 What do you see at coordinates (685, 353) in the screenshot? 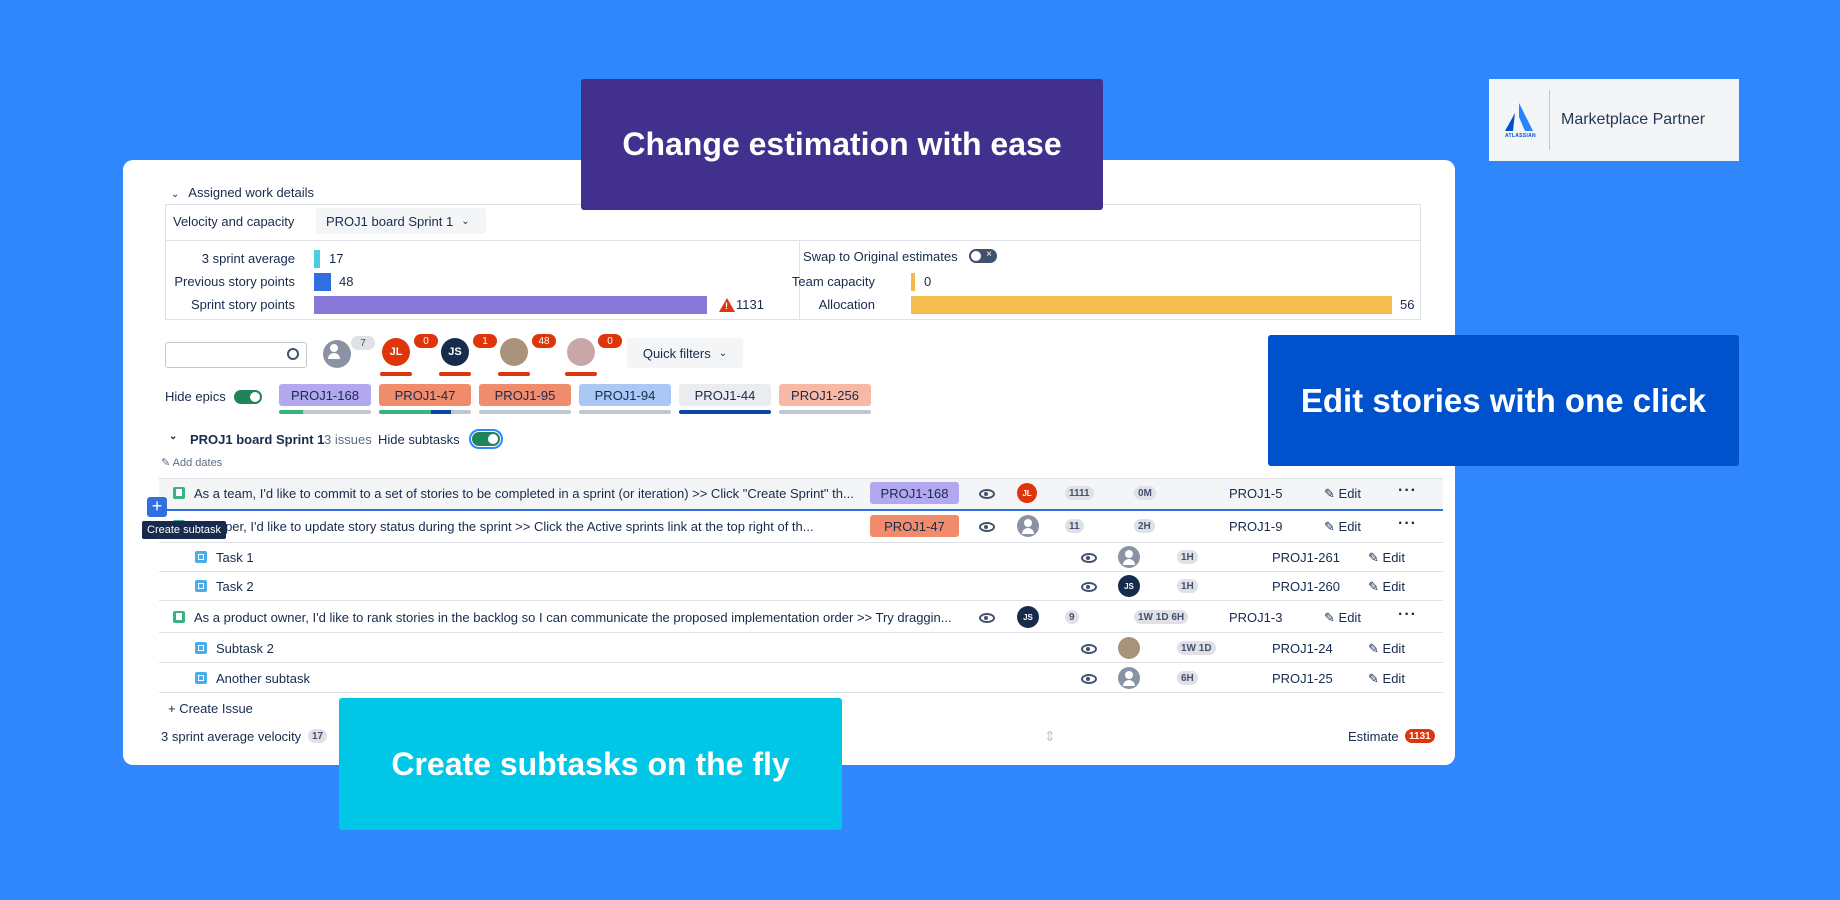
I see `quick-filters-button: Quick filters ⌄` at bounding box center [685, 353].